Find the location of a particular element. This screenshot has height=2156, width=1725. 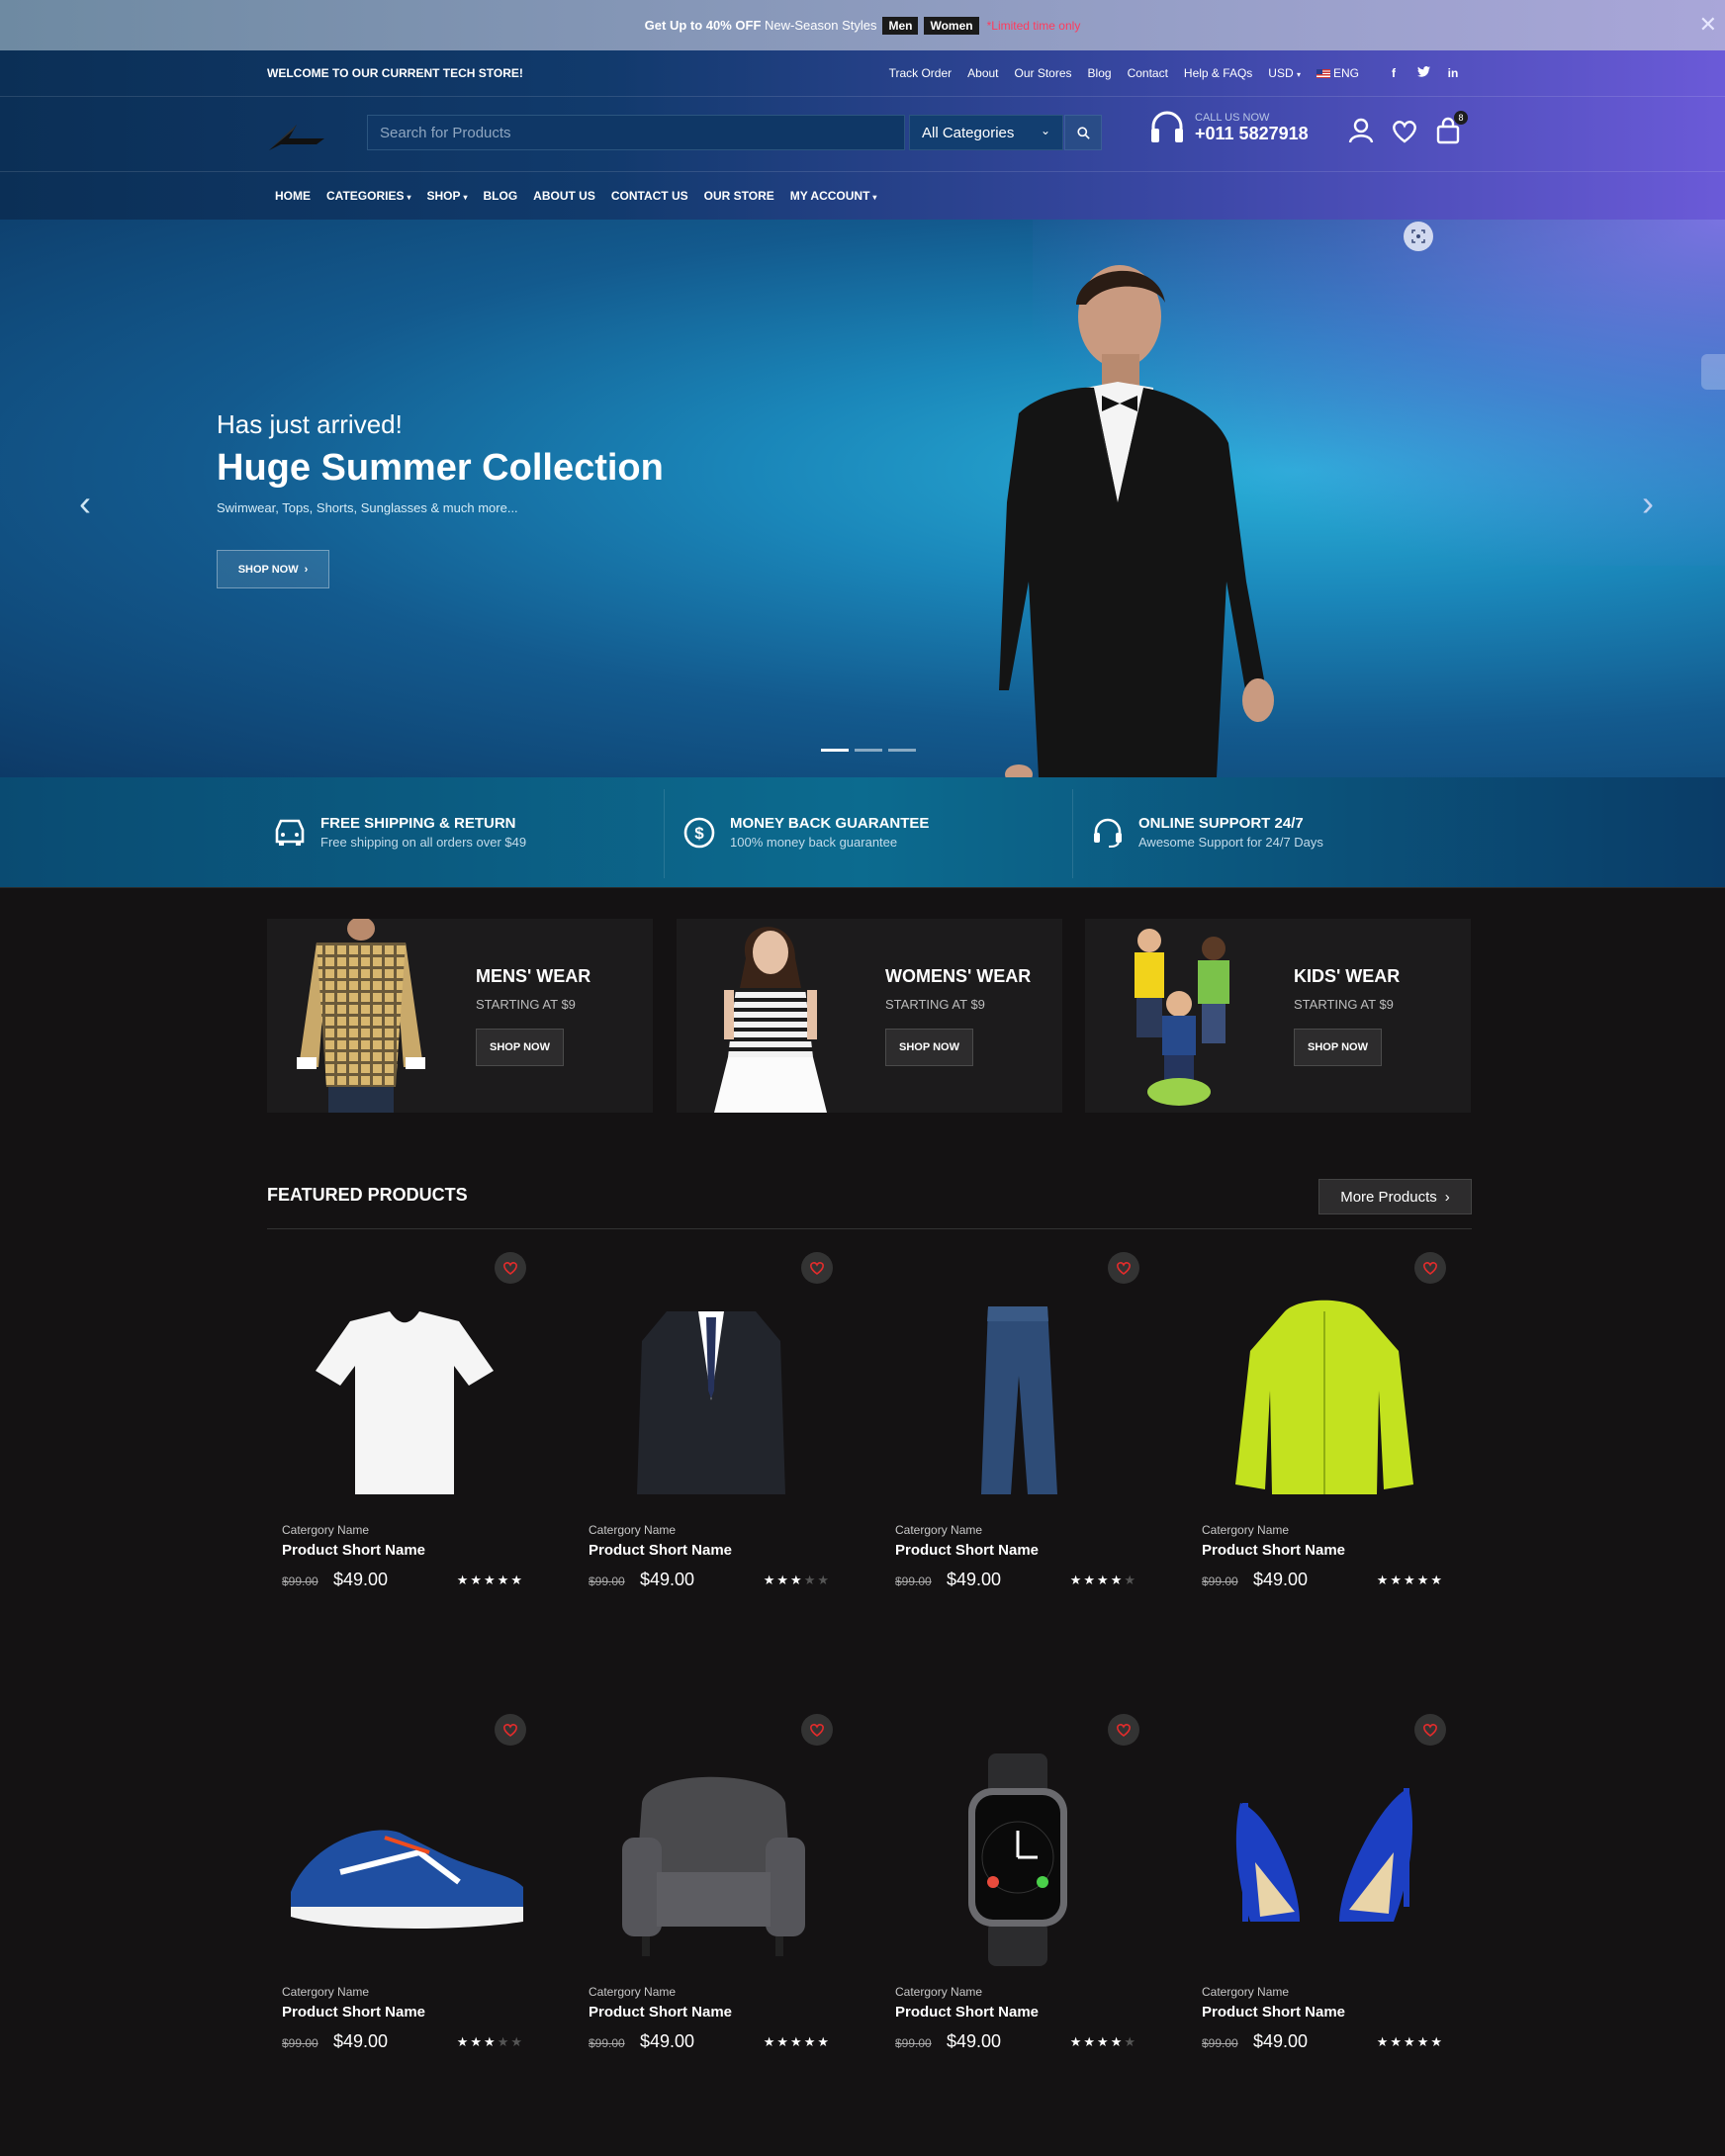

cart-icon: 8 is located at coordinates (1451, 127).